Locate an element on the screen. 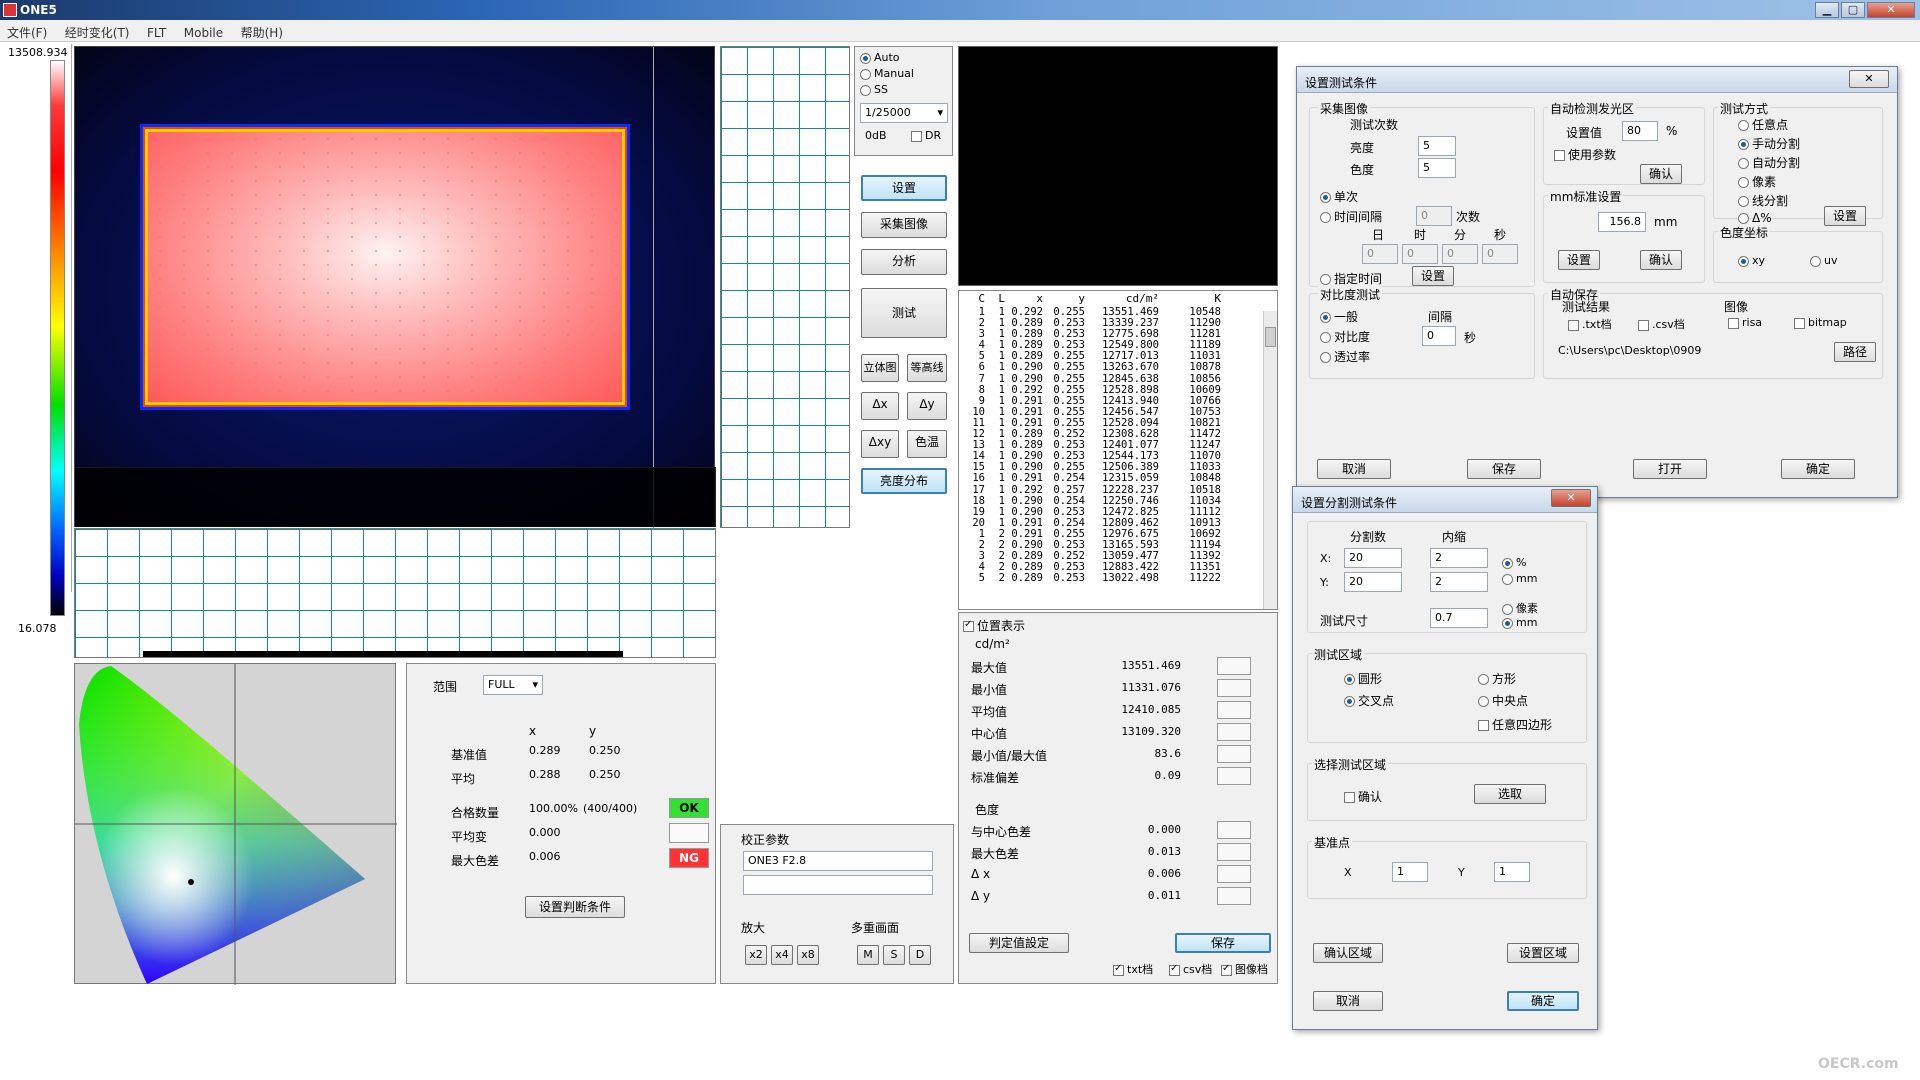  path-button: 路径 is located at coordinates (1855, 352).